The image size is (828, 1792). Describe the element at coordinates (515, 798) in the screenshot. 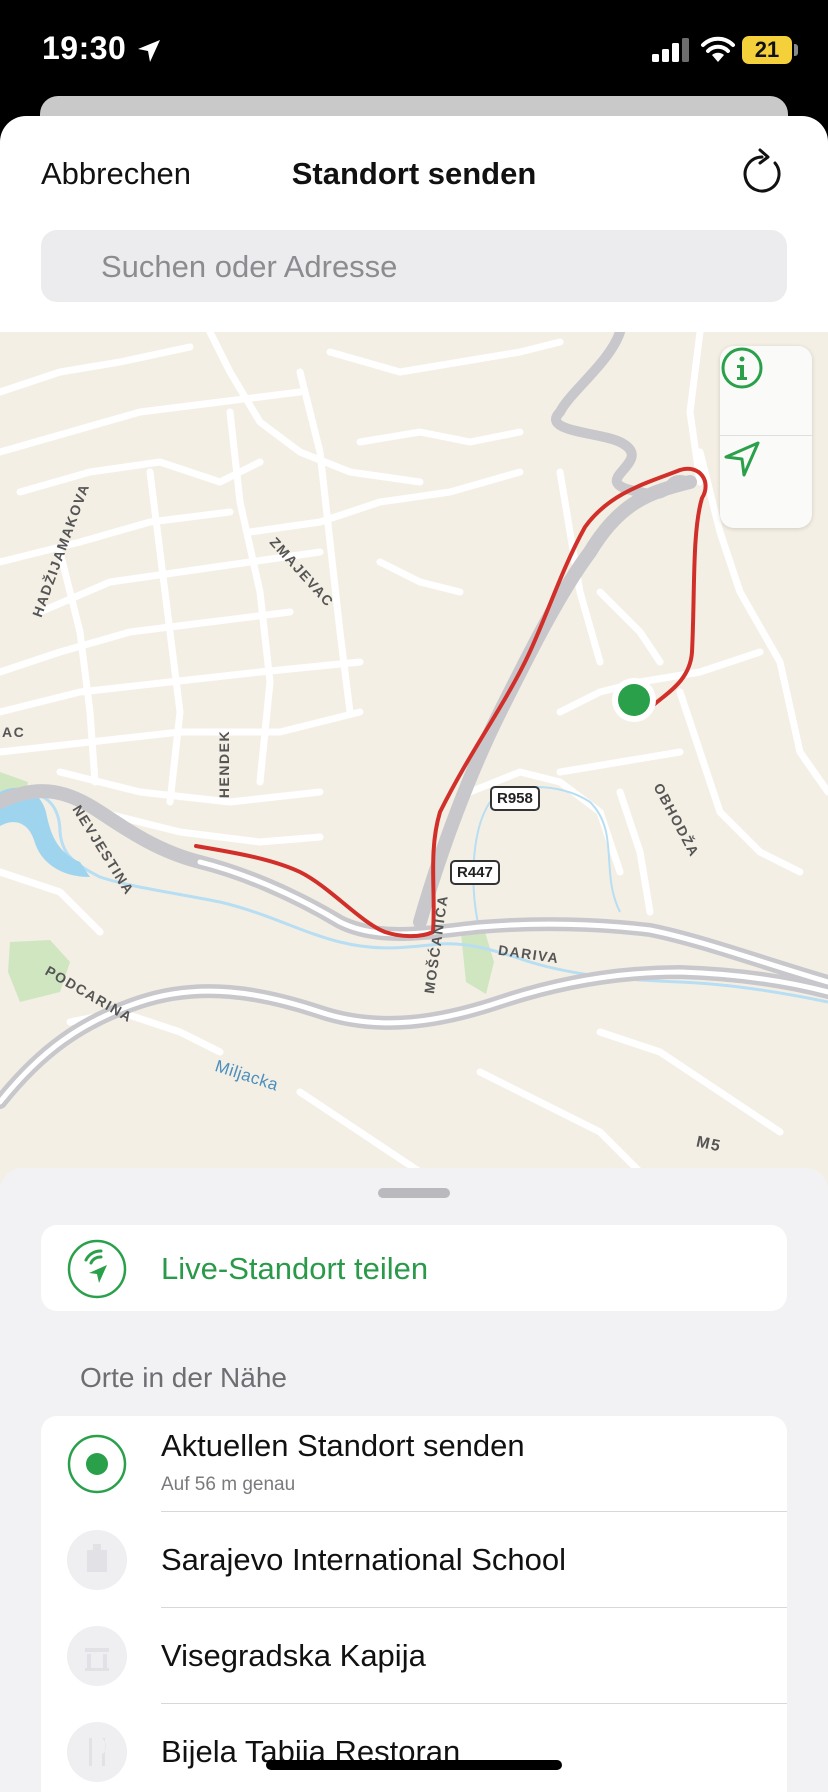

I see `road-shield: R958` at that location.